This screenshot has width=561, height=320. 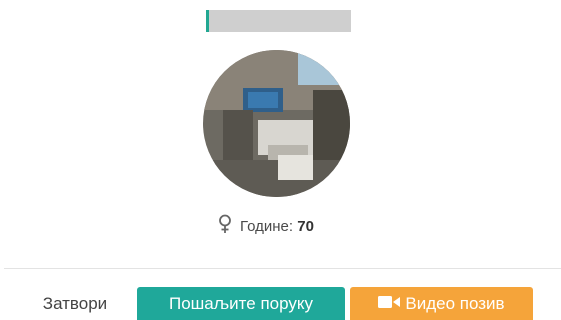 I want to click on video-call-label: Видео позив, so click(x=455, y=303).